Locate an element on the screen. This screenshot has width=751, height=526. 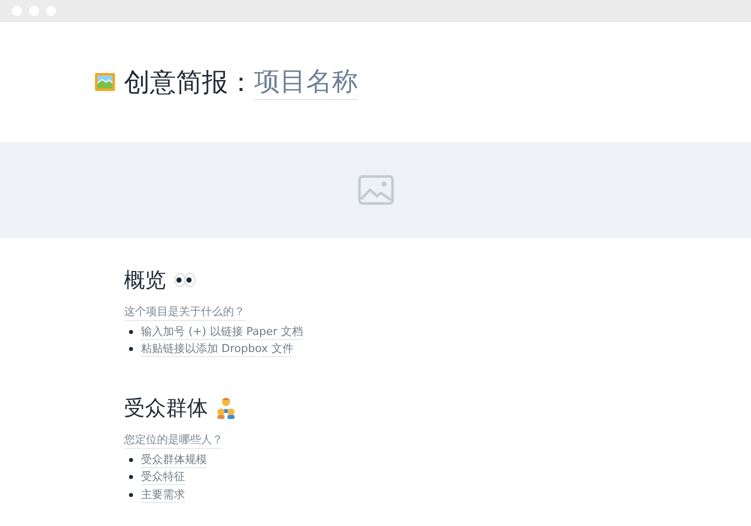
list-item: 主要需求 is located at coordinates (163, 494).